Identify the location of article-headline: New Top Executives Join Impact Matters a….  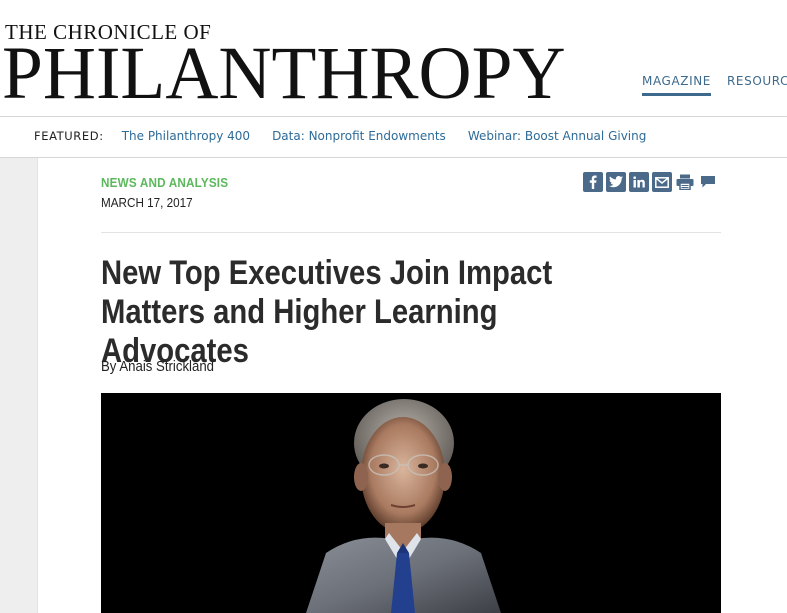
(327, 312).